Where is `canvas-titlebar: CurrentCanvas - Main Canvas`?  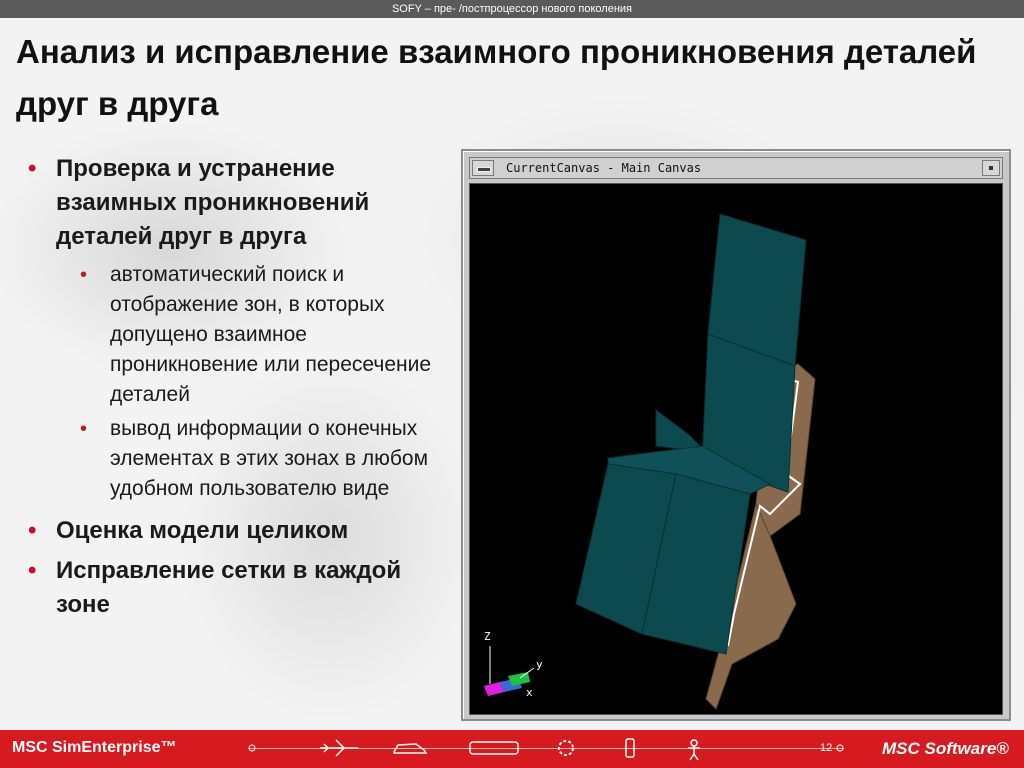
canvas-titlebar: CurrentCanvas - Main Canvas is located at coordinates (736, 168).